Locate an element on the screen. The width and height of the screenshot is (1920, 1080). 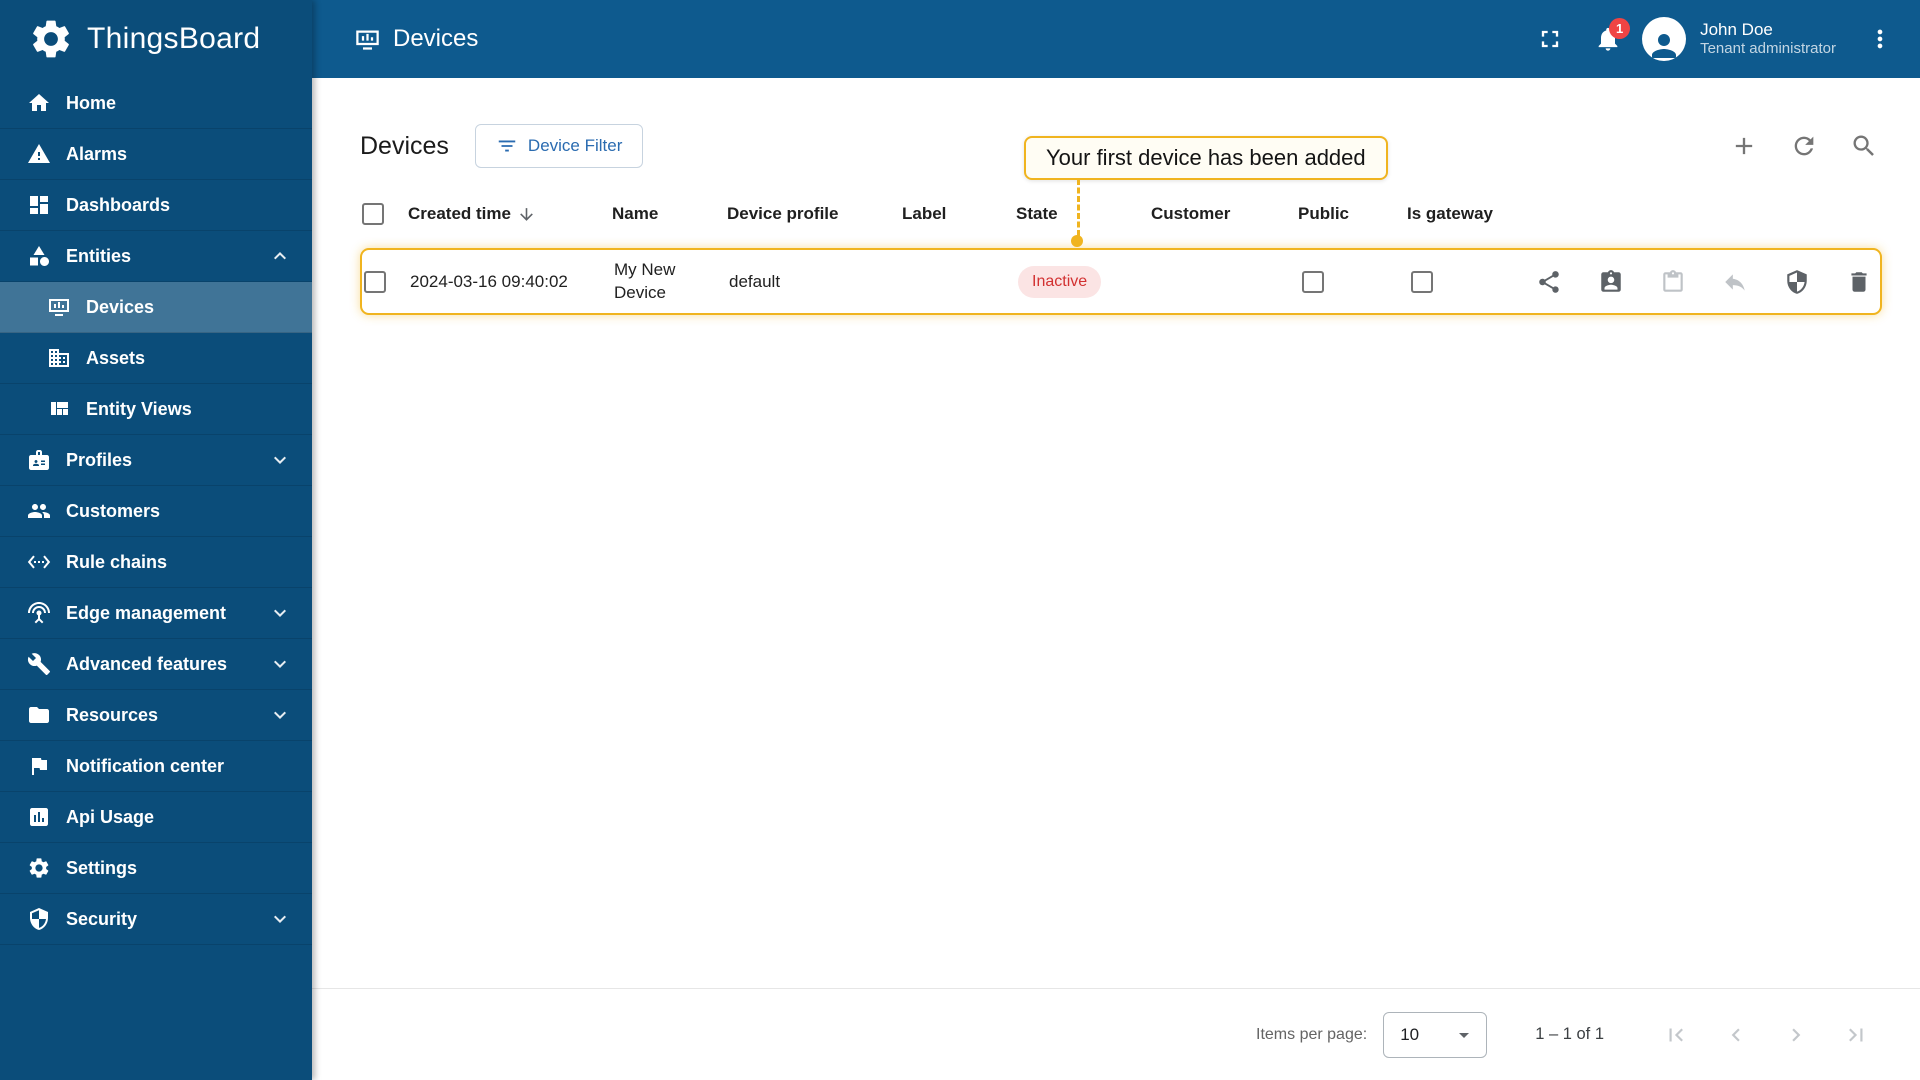
refresh-icon is located at coordinates (1804, 146).